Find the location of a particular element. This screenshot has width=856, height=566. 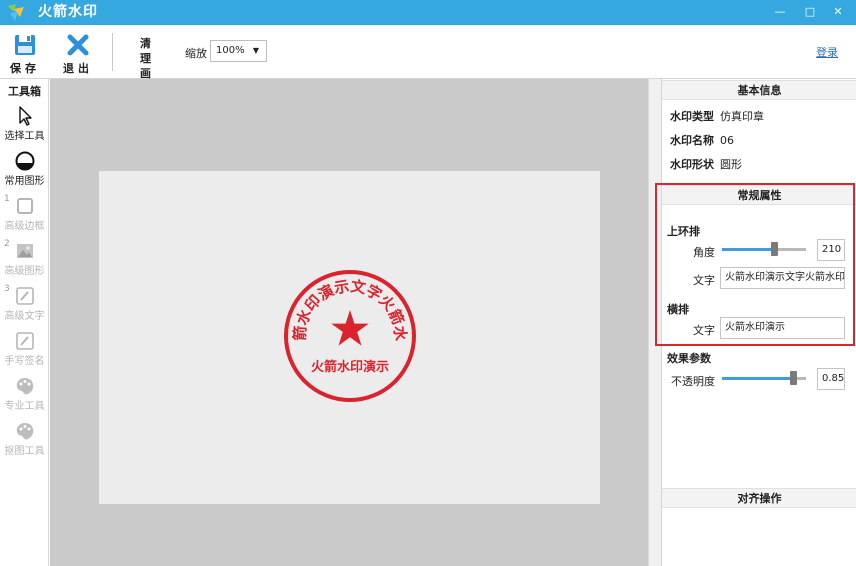

cursor-icon is located at coordinates (25, 116).